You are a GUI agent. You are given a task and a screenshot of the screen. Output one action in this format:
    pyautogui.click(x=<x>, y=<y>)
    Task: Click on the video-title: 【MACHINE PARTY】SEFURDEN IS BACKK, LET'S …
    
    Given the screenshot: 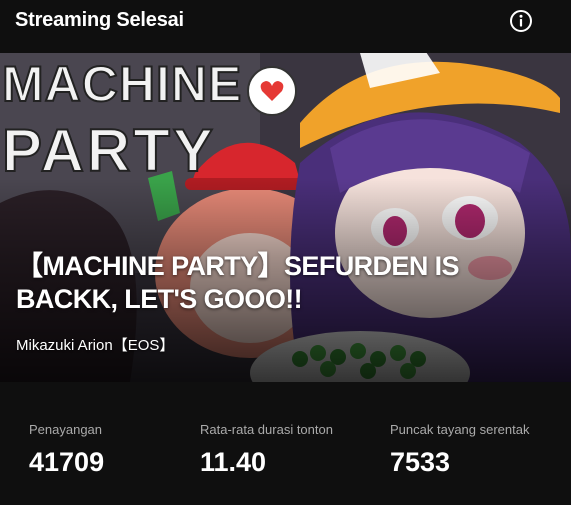 What is the action you would take?
    pyautogui.click(x=238, y=282)
    